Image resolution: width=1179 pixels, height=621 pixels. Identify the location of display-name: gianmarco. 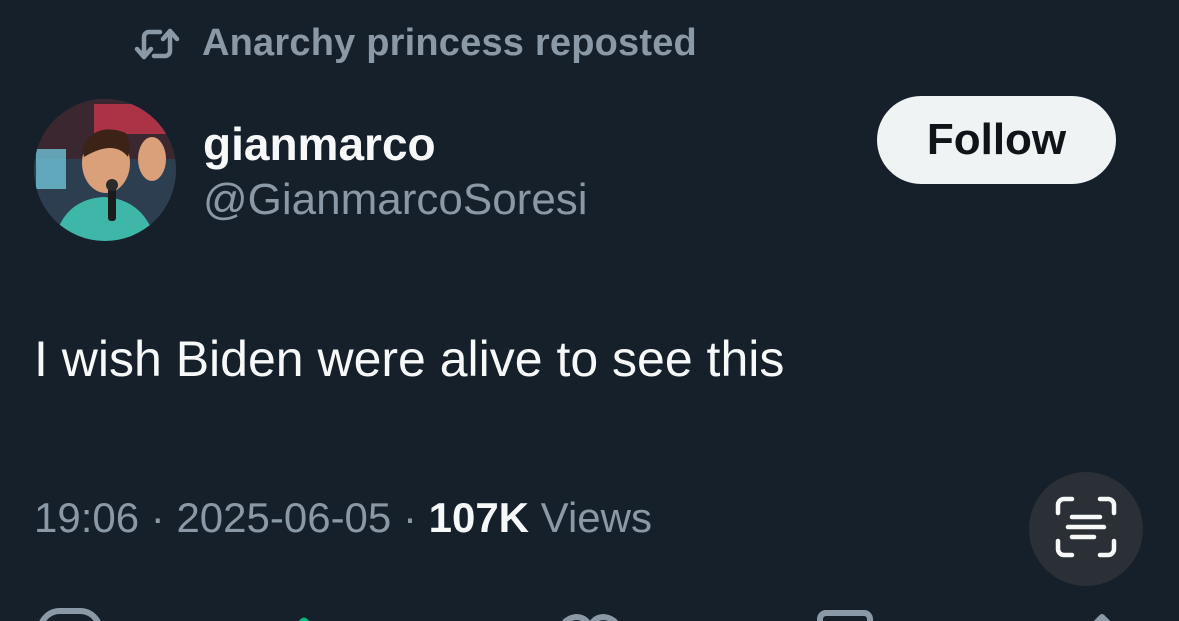
(395, 144).